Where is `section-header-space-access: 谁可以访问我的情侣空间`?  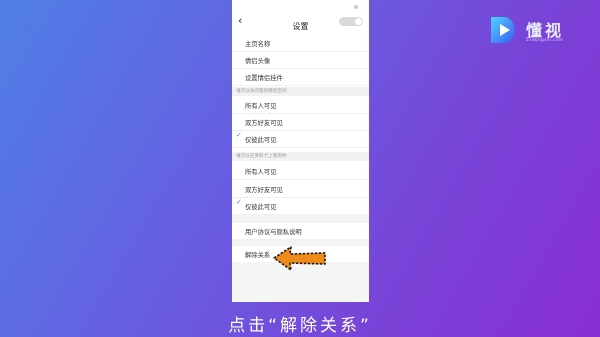 section-header-space-access: 谁可以访问我的情侣空间 is located at coordinates (300, 91).